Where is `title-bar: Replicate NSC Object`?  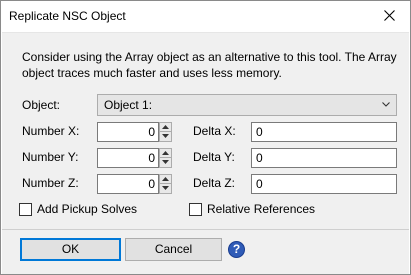 title-bar: Replicate NSC Object is located at coordinates (205, 16).